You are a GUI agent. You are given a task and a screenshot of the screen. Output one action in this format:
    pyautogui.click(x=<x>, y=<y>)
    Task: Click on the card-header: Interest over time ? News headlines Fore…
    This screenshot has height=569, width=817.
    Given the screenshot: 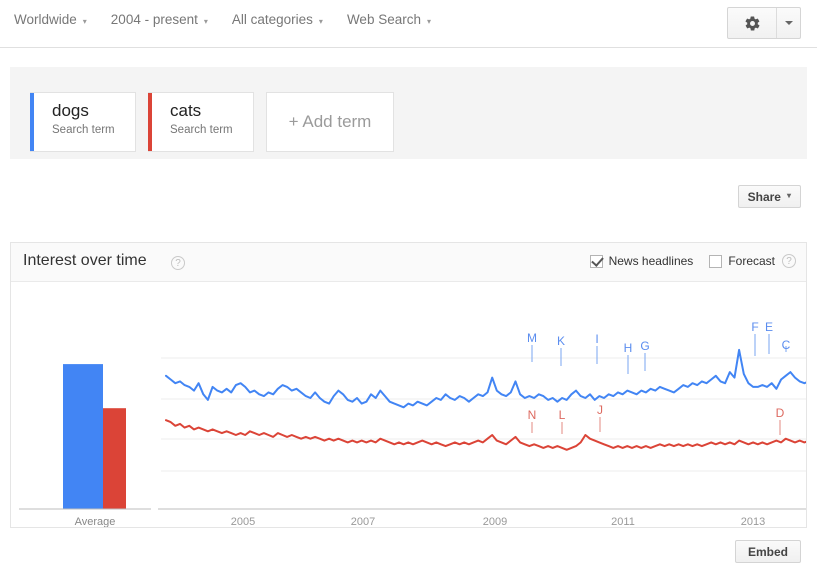 What is the action you would take?
    pyautogui.click(x=408, y=262)
    